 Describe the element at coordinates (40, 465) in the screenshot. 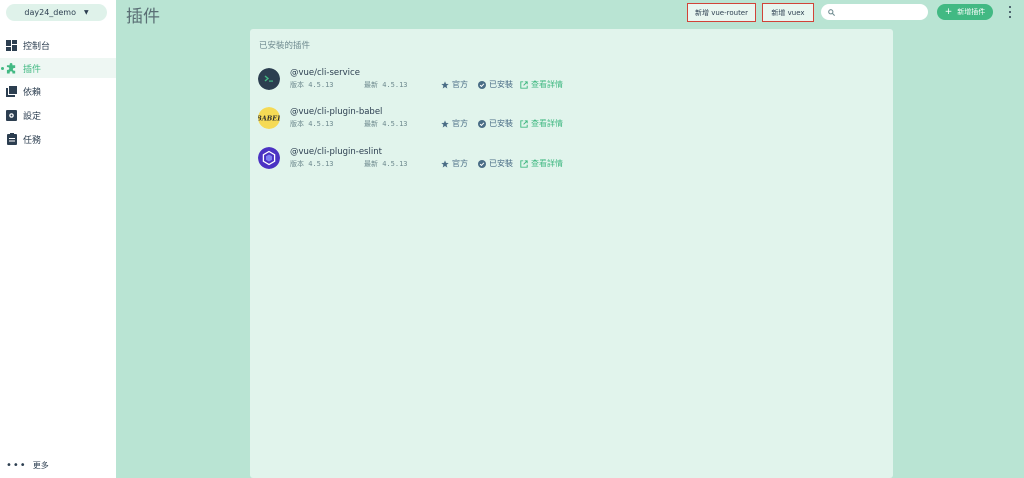

I see `more-label: 更多` at that location.